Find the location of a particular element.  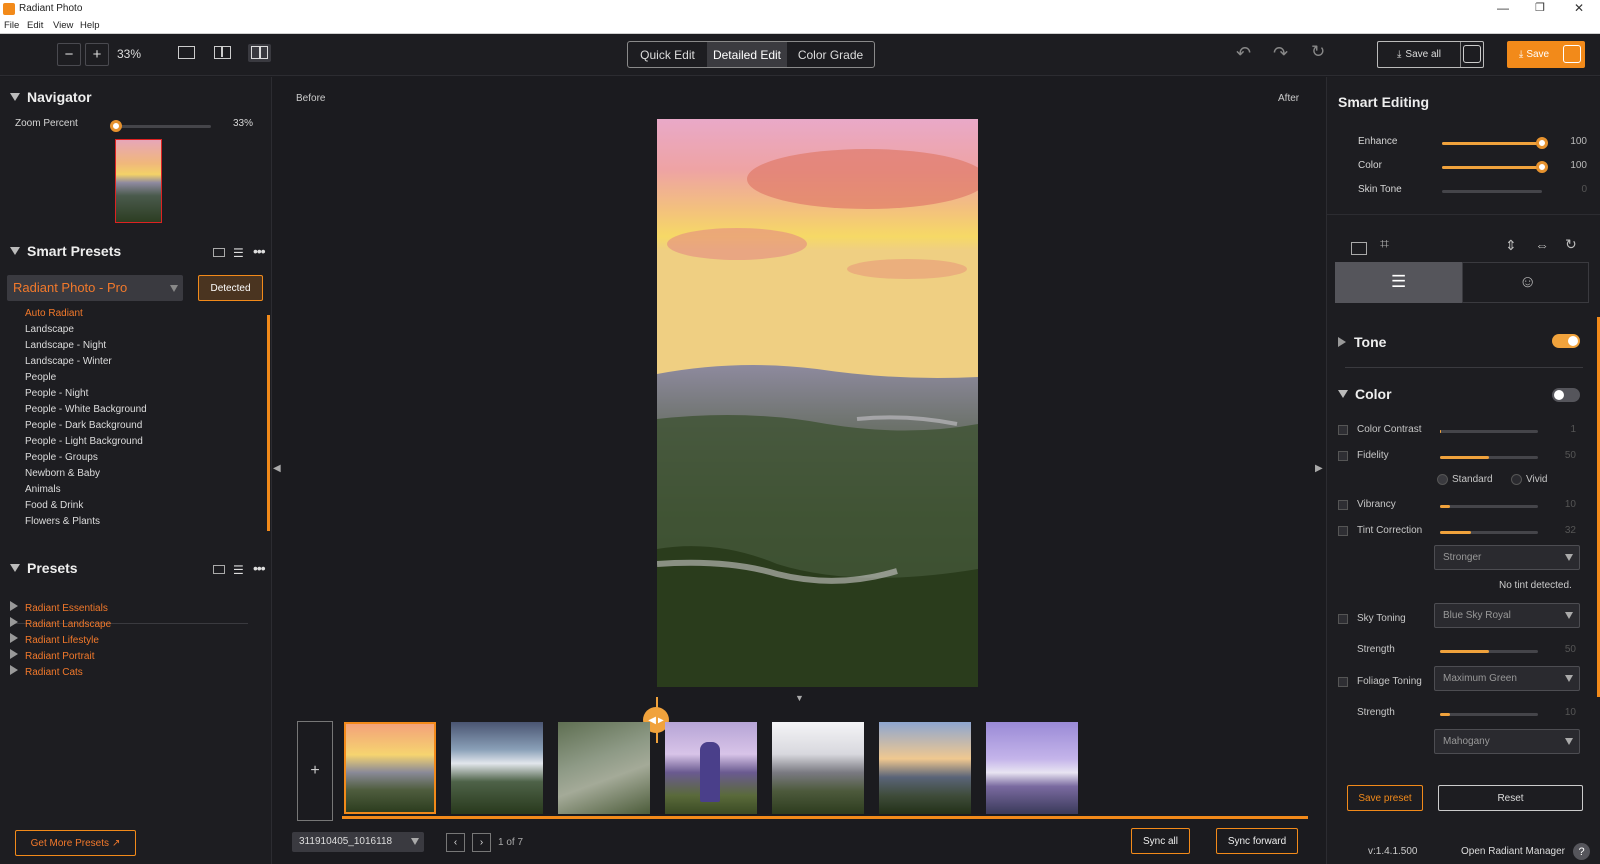

side-by-side-view-icon is located at coordinates (222, 52).